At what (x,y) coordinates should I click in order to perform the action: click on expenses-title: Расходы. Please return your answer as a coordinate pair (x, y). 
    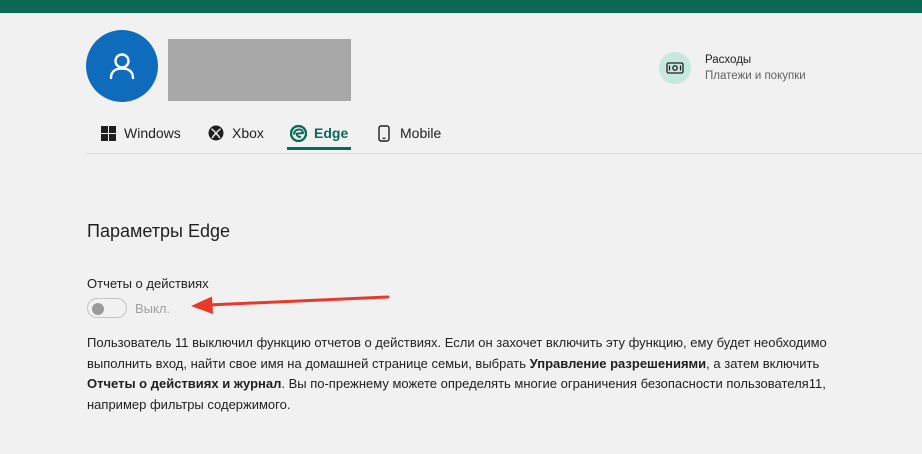
    Looking at the image, I should click on (728, 59).